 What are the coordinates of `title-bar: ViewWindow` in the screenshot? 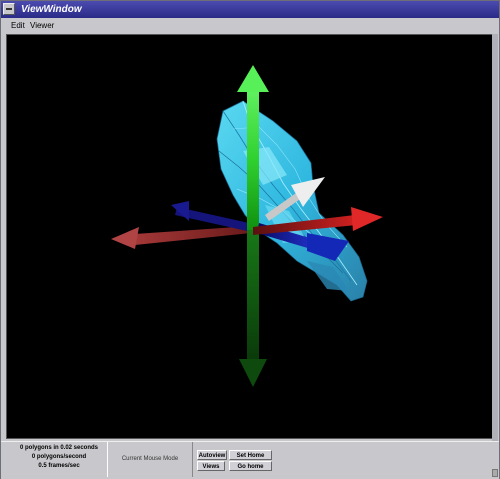 It's located at (250, 9).